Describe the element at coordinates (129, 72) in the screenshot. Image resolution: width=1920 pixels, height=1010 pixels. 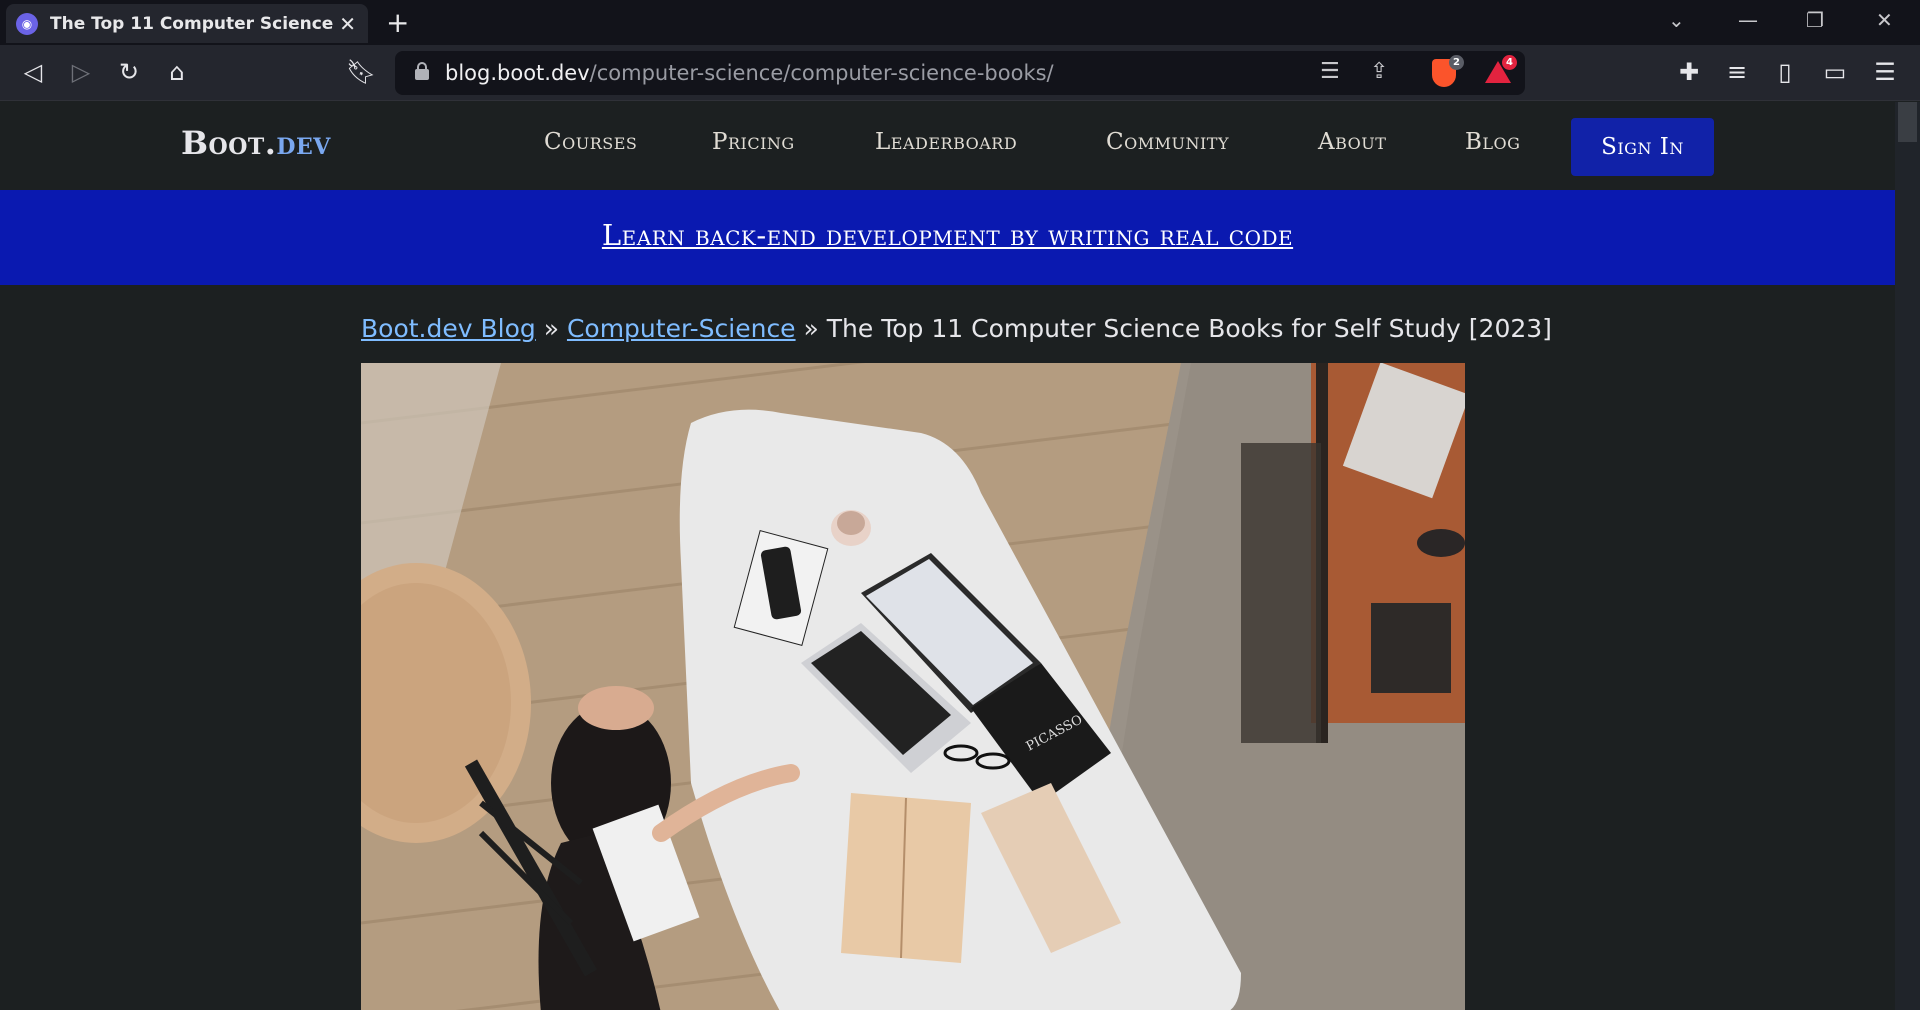
I see `reload-icon: ↻` at that location.